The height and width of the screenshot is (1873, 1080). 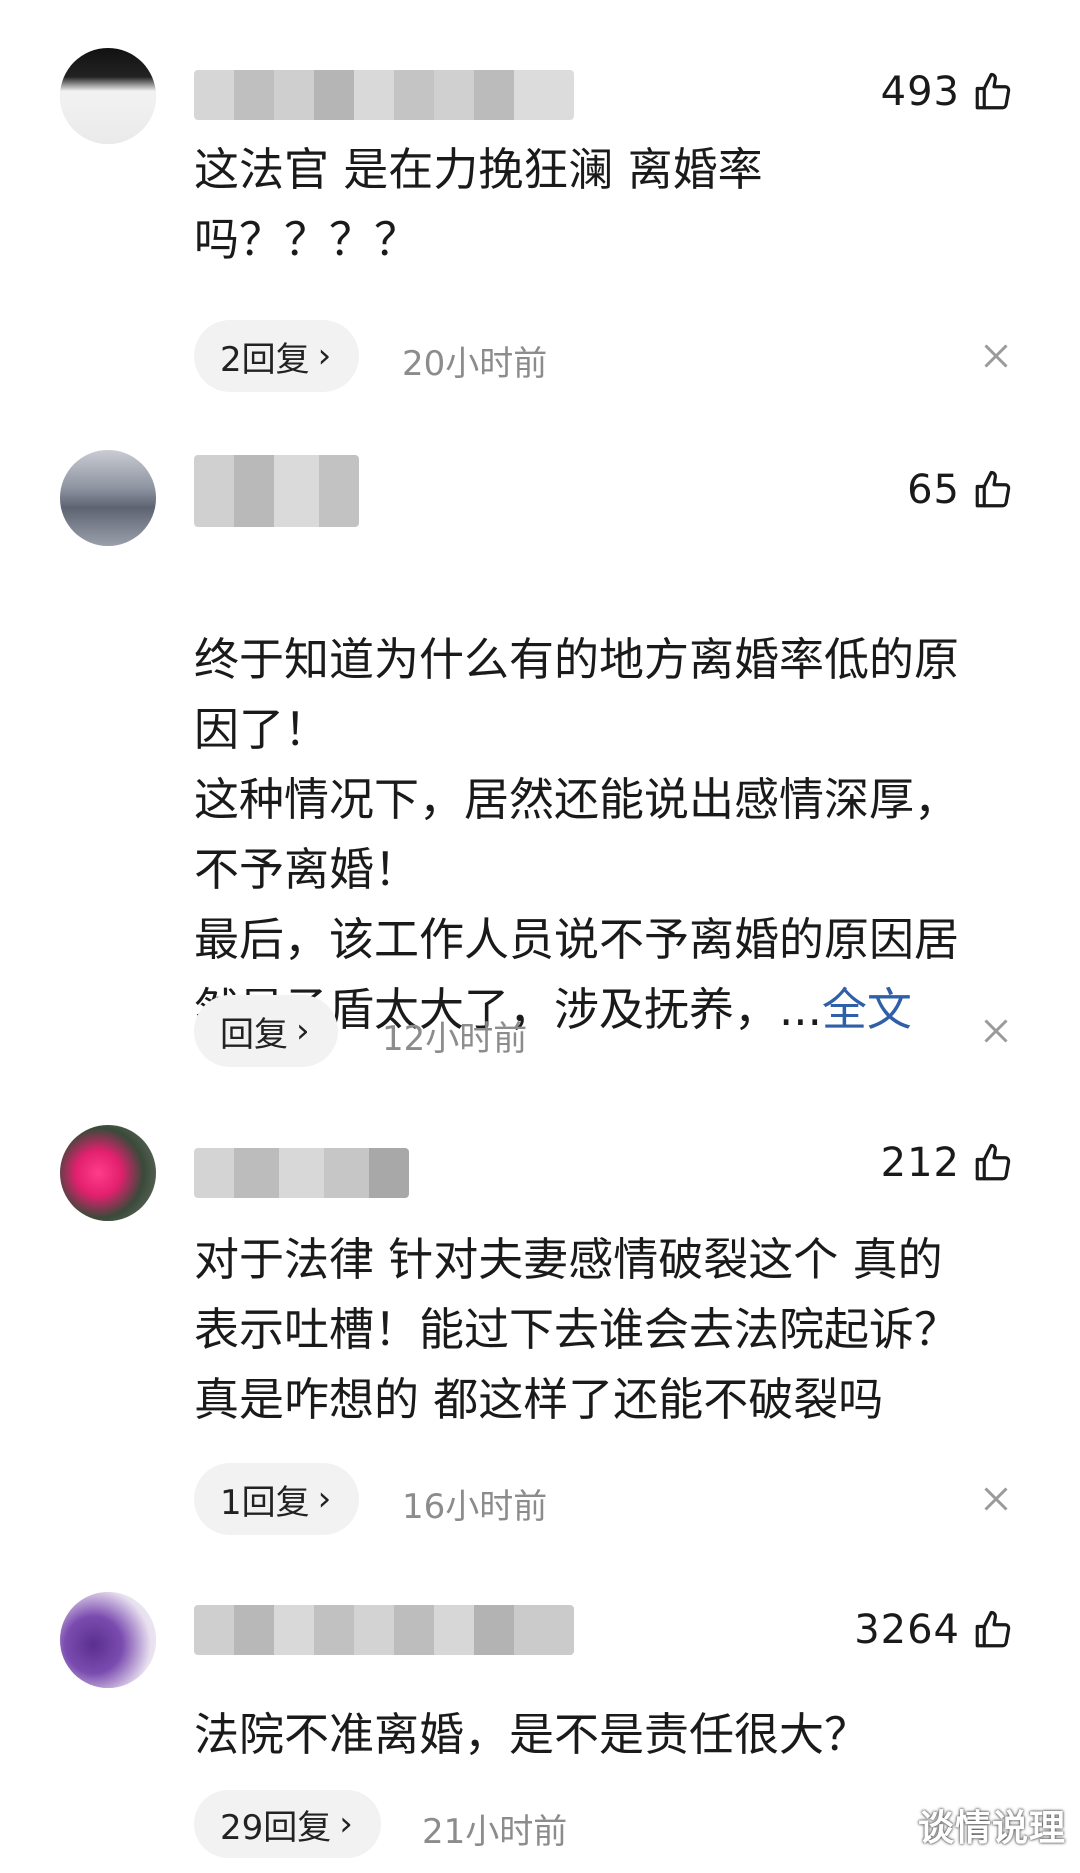 I want to click on reply-button: 2回复 ›, so click(x=277, y=356).